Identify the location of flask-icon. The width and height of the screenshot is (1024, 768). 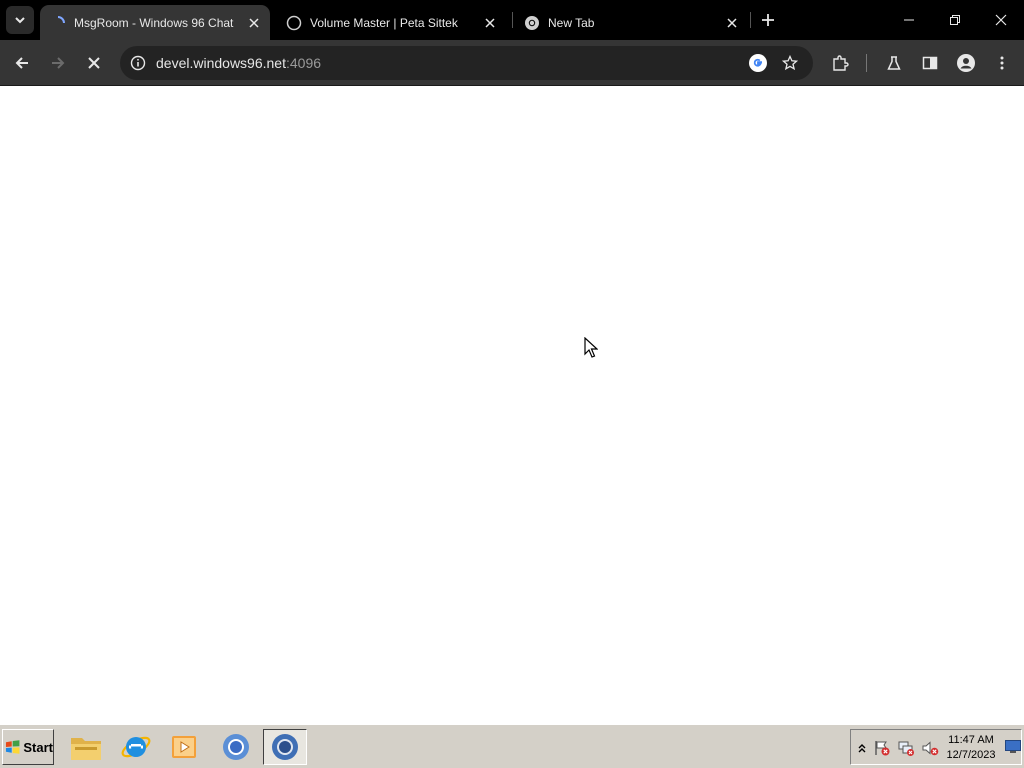
(894, 63).